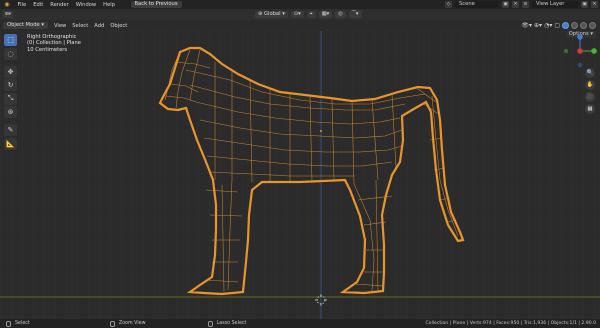 The height and width of the screenshot is (328, 600). Describe the element at coordinates (10, 98) in the screenshot. I see `scale-tool-icon: ⤡` at that location.